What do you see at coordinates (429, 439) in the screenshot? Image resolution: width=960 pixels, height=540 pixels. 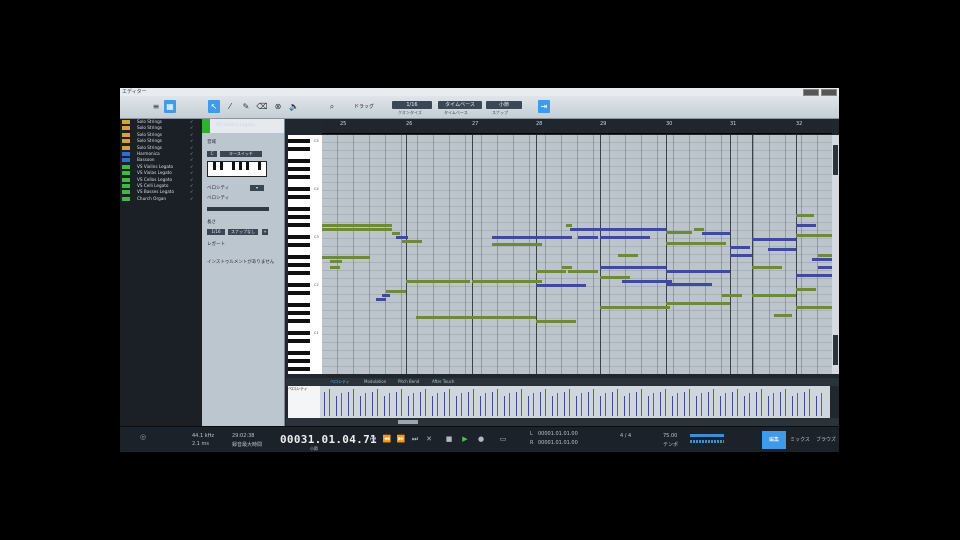 I see `loop-icon: ✕` at bounding box center [429, 439].